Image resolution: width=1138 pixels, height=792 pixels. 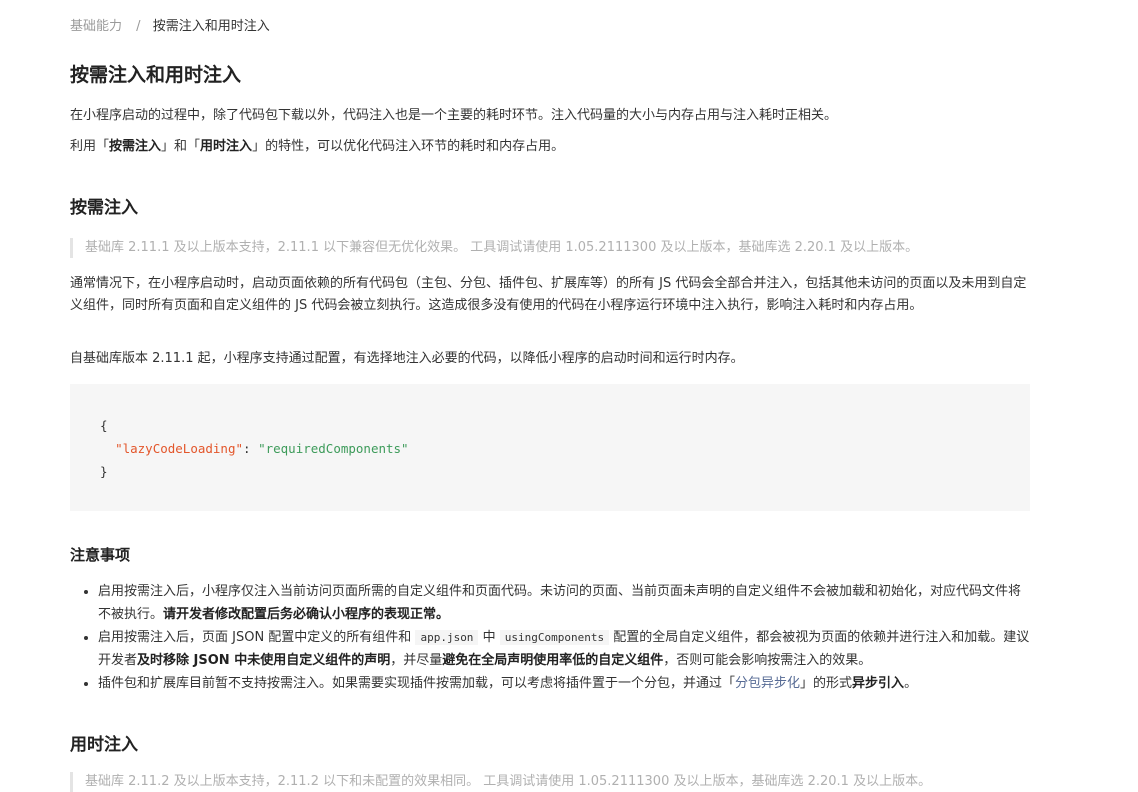 I want to click on code-colon: :, so click(x=251, y=448).